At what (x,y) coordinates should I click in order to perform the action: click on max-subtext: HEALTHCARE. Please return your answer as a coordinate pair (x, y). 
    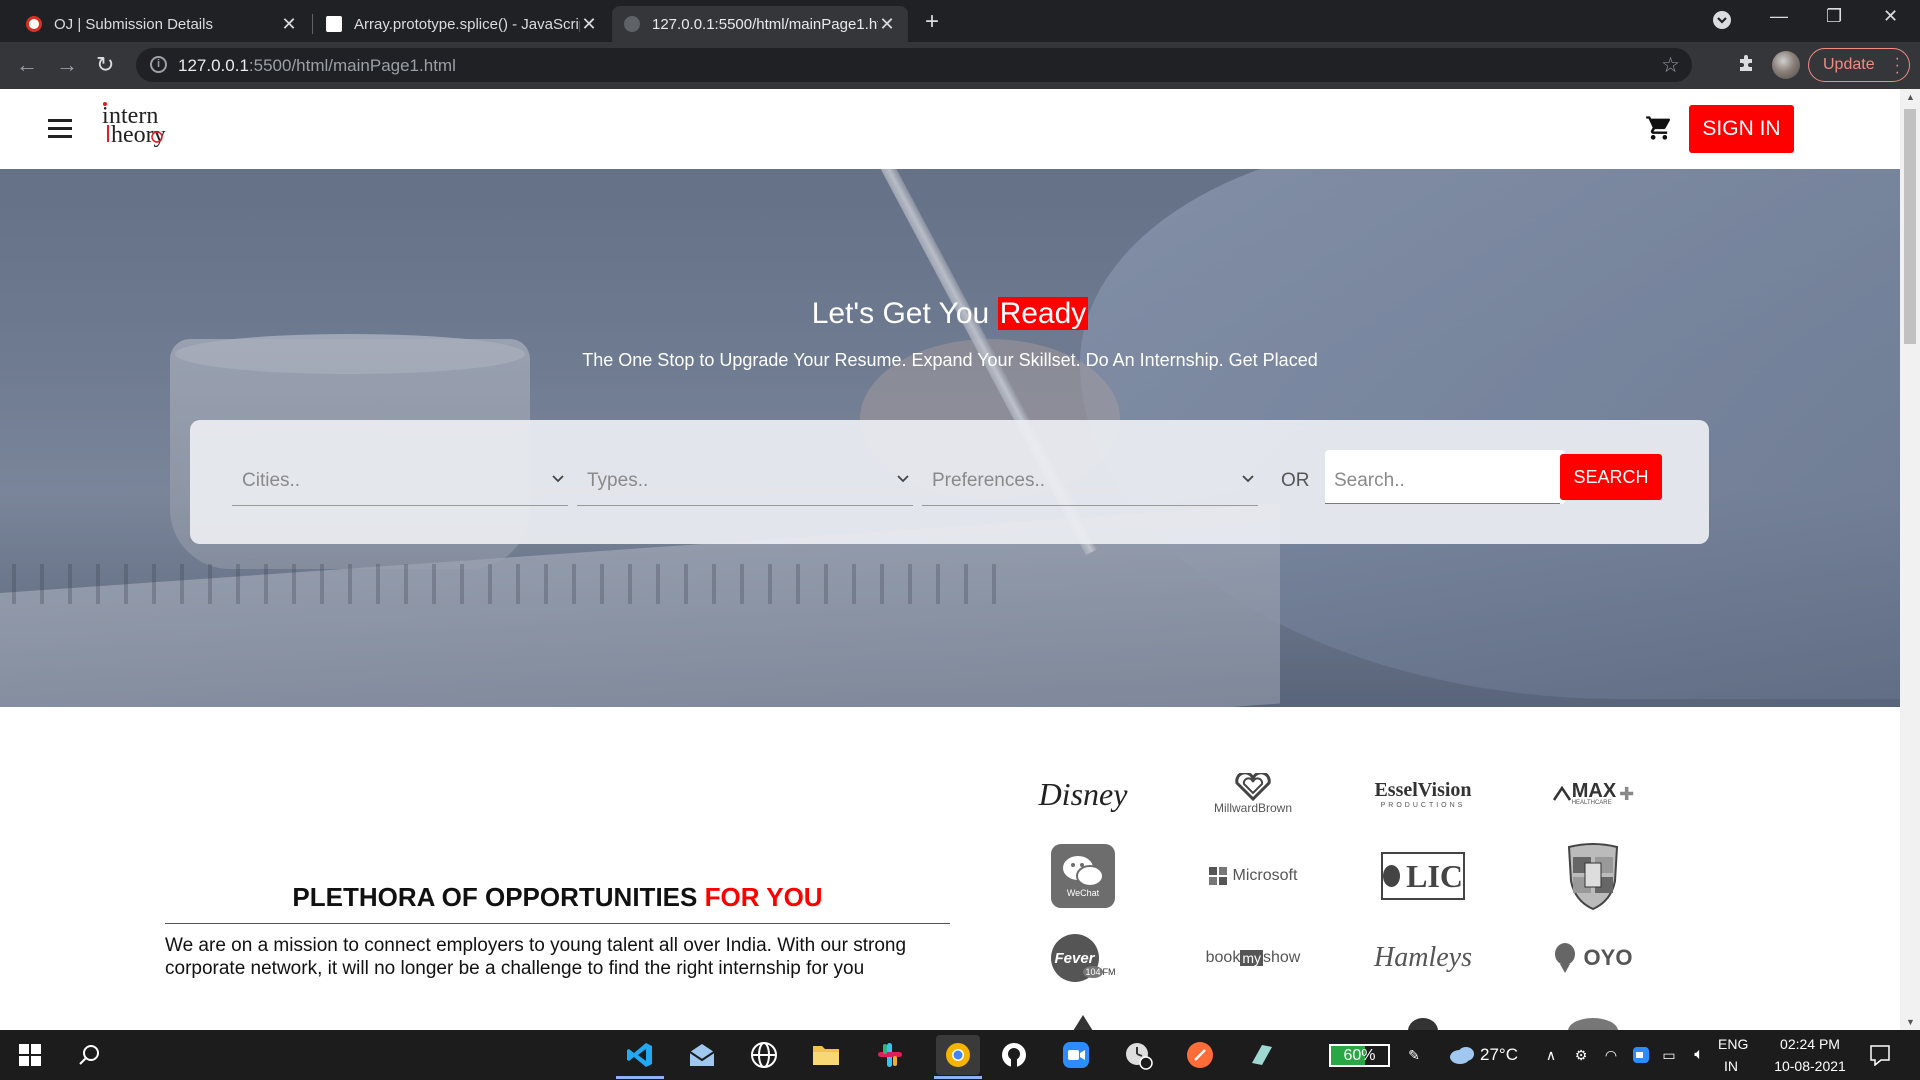
    Looking at the image, I should click on (1591, 803).